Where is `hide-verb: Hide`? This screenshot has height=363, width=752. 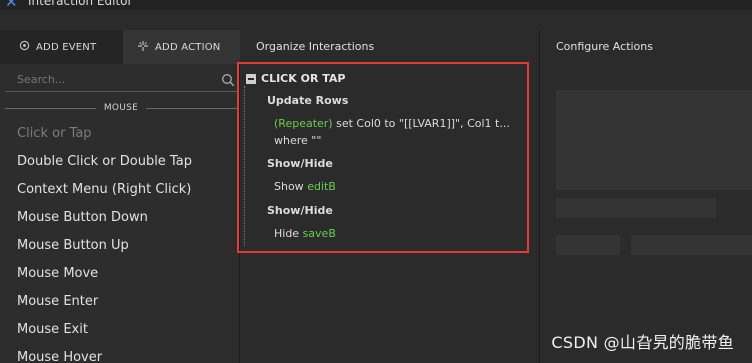
hide-verb: Hide is located at coordinates (287, 233).